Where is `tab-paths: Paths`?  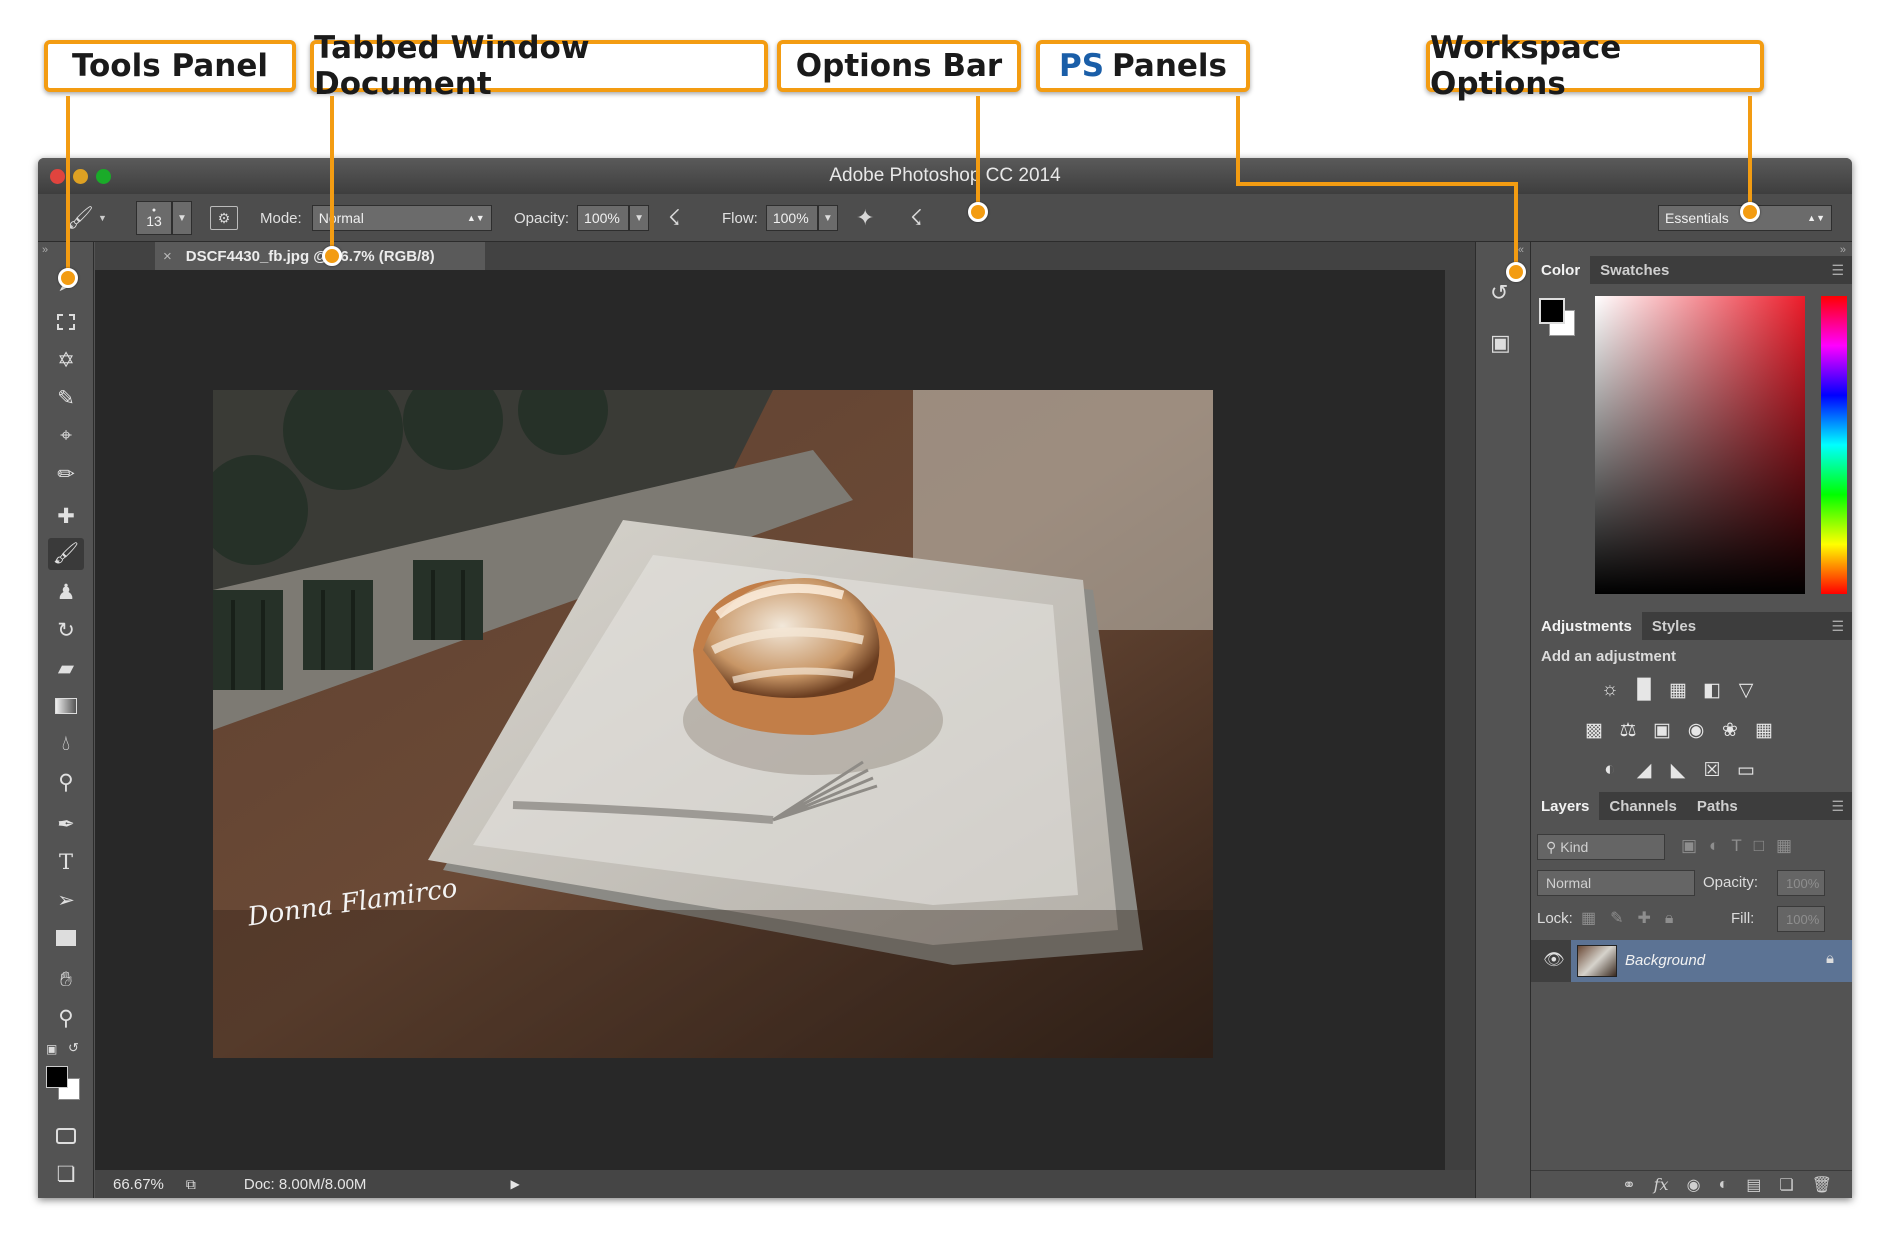 tab-paths: Paths is located at coordinates (1717, 806).